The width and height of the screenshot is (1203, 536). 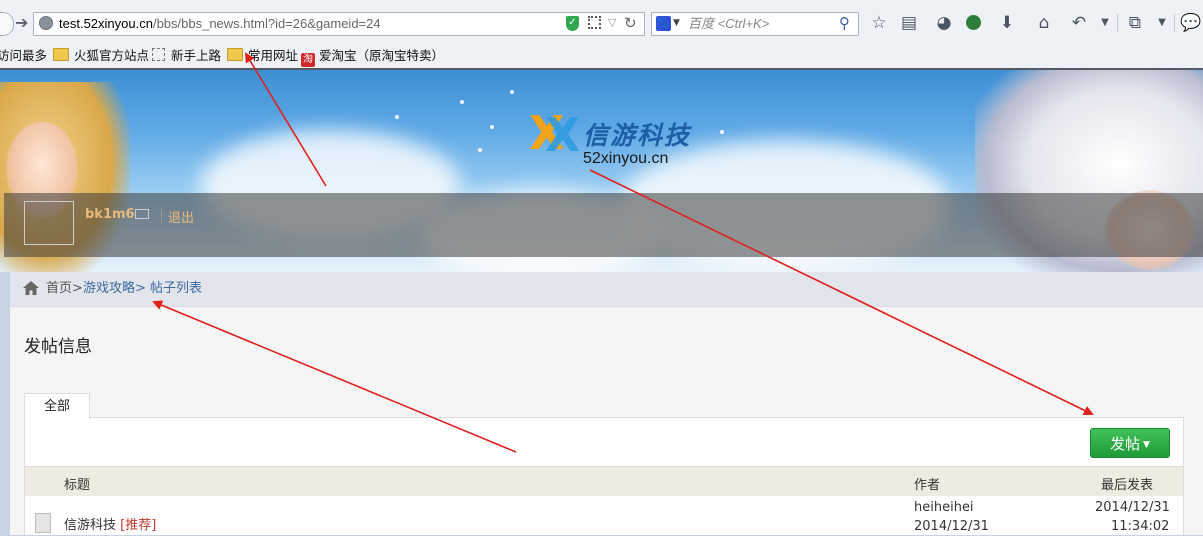 What do you see at coordinates (138, 525) in the screenshot?
I see `recommended-tag: [推荐]` at bounding box center [138, 525].